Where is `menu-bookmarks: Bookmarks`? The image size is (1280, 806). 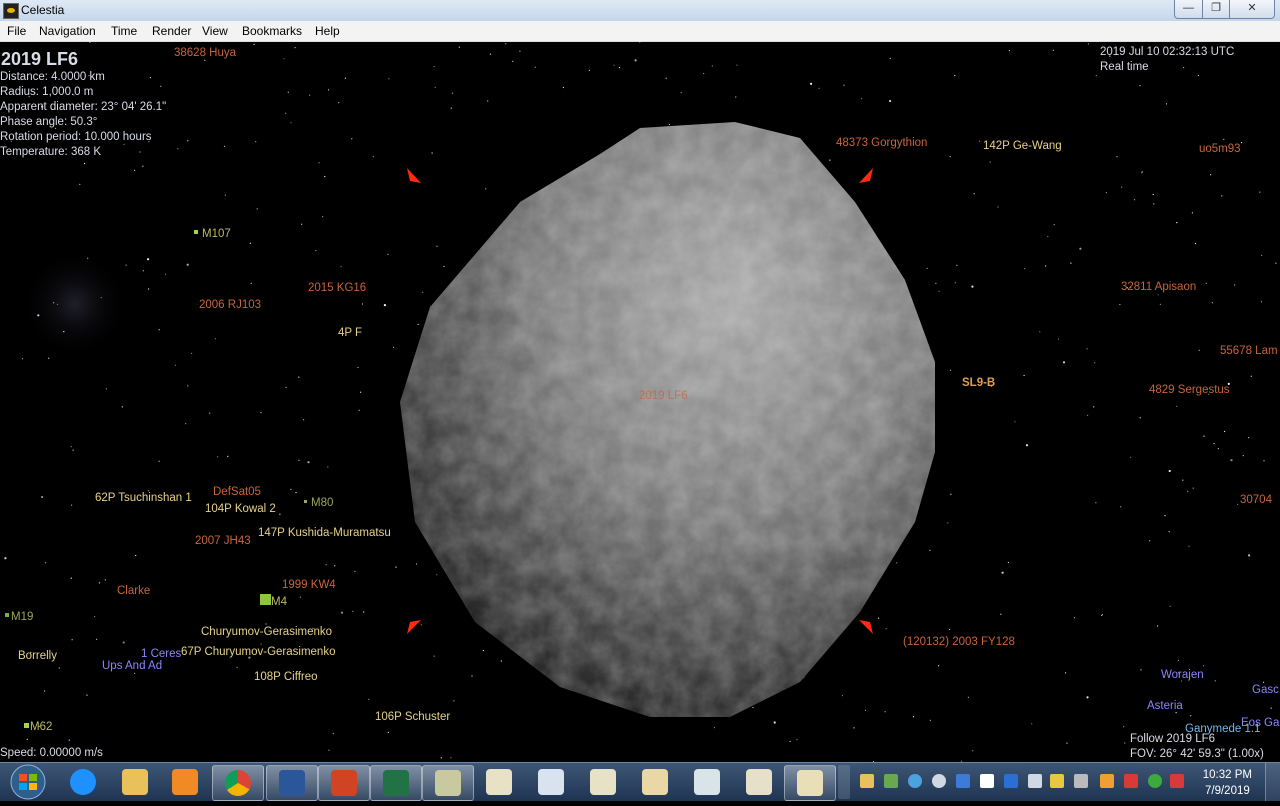
menu-bookmarks: Bookmarks is located at coordinates (272, 31).